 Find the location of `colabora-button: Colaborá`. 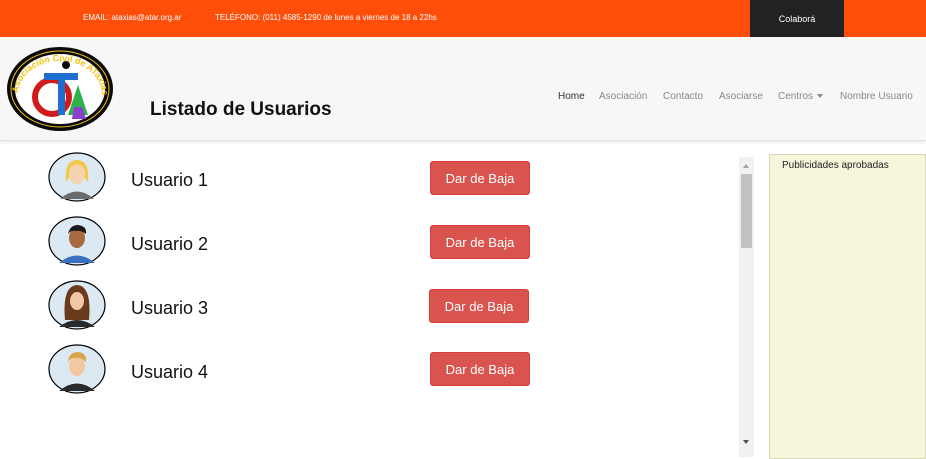

colabora-button: Colaborá is located at coordinates (797, 18).